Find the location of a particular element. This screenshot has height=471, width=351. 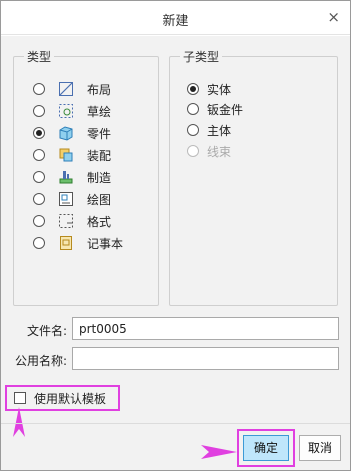

type-option-layout: 布局 is located at coordinates (72, 89).